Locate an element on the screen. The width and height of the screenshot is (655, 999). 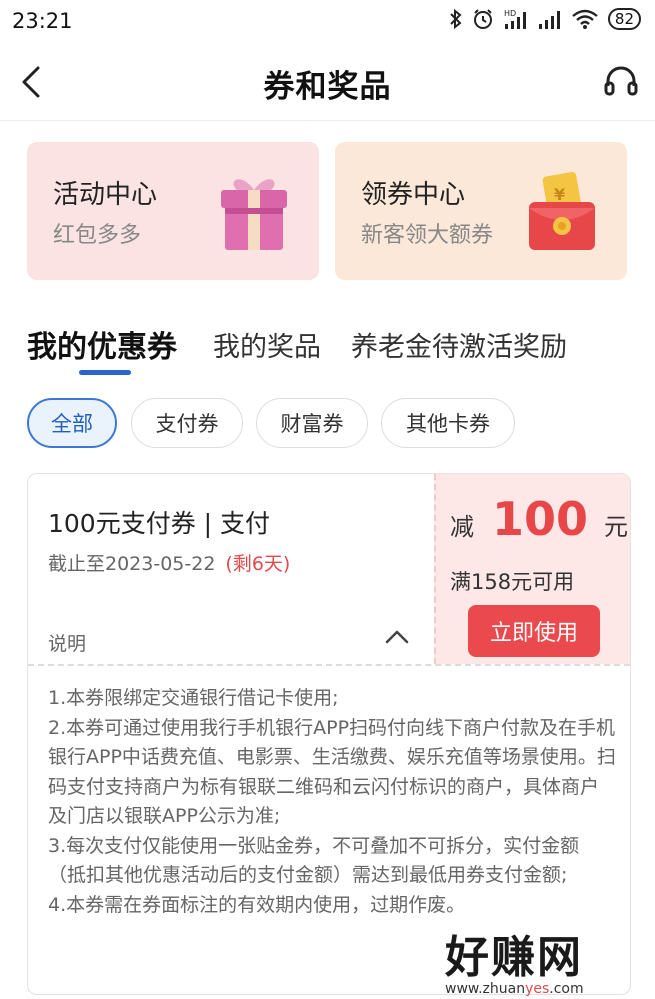
gift-box-icon is located at coordinates (254, 214).